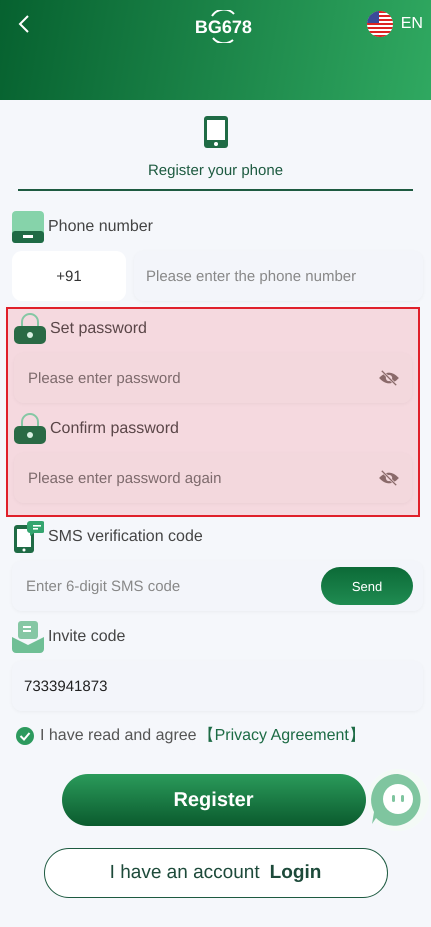 This screenshot has height=927, width=431. I want to click on field-label: Set password, so click(98, 329).